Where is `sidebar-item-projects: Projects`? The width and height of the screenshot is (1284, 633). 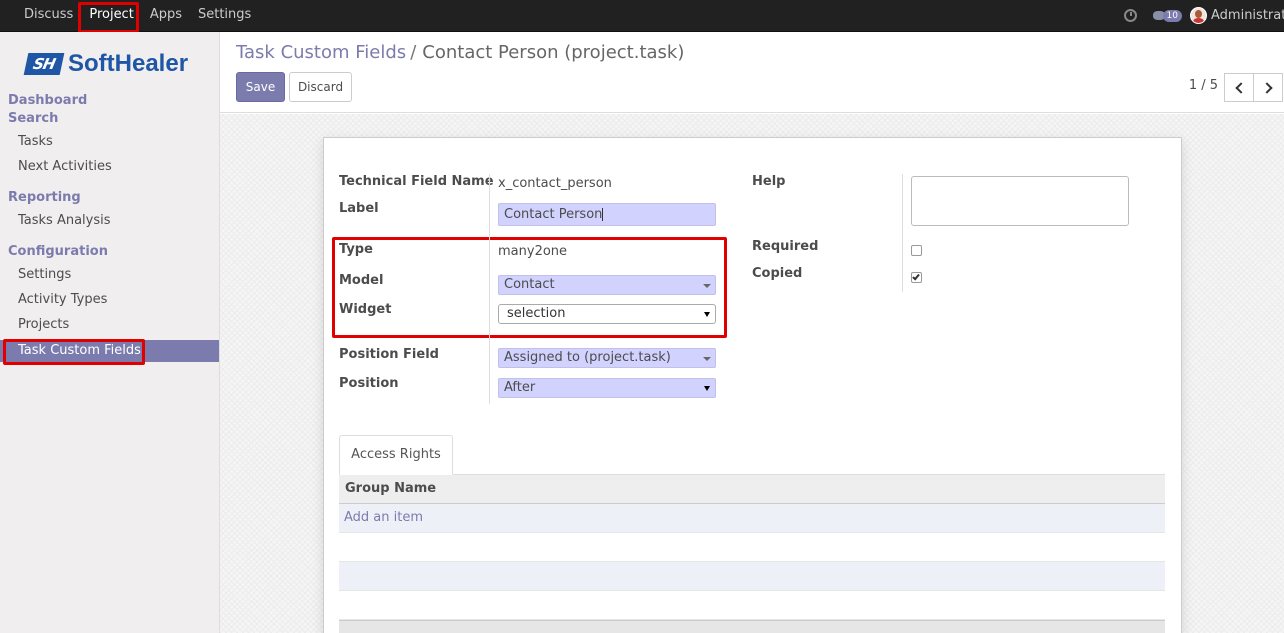
sidebar-item-projects: Projects is located at coordinates (109, 325).